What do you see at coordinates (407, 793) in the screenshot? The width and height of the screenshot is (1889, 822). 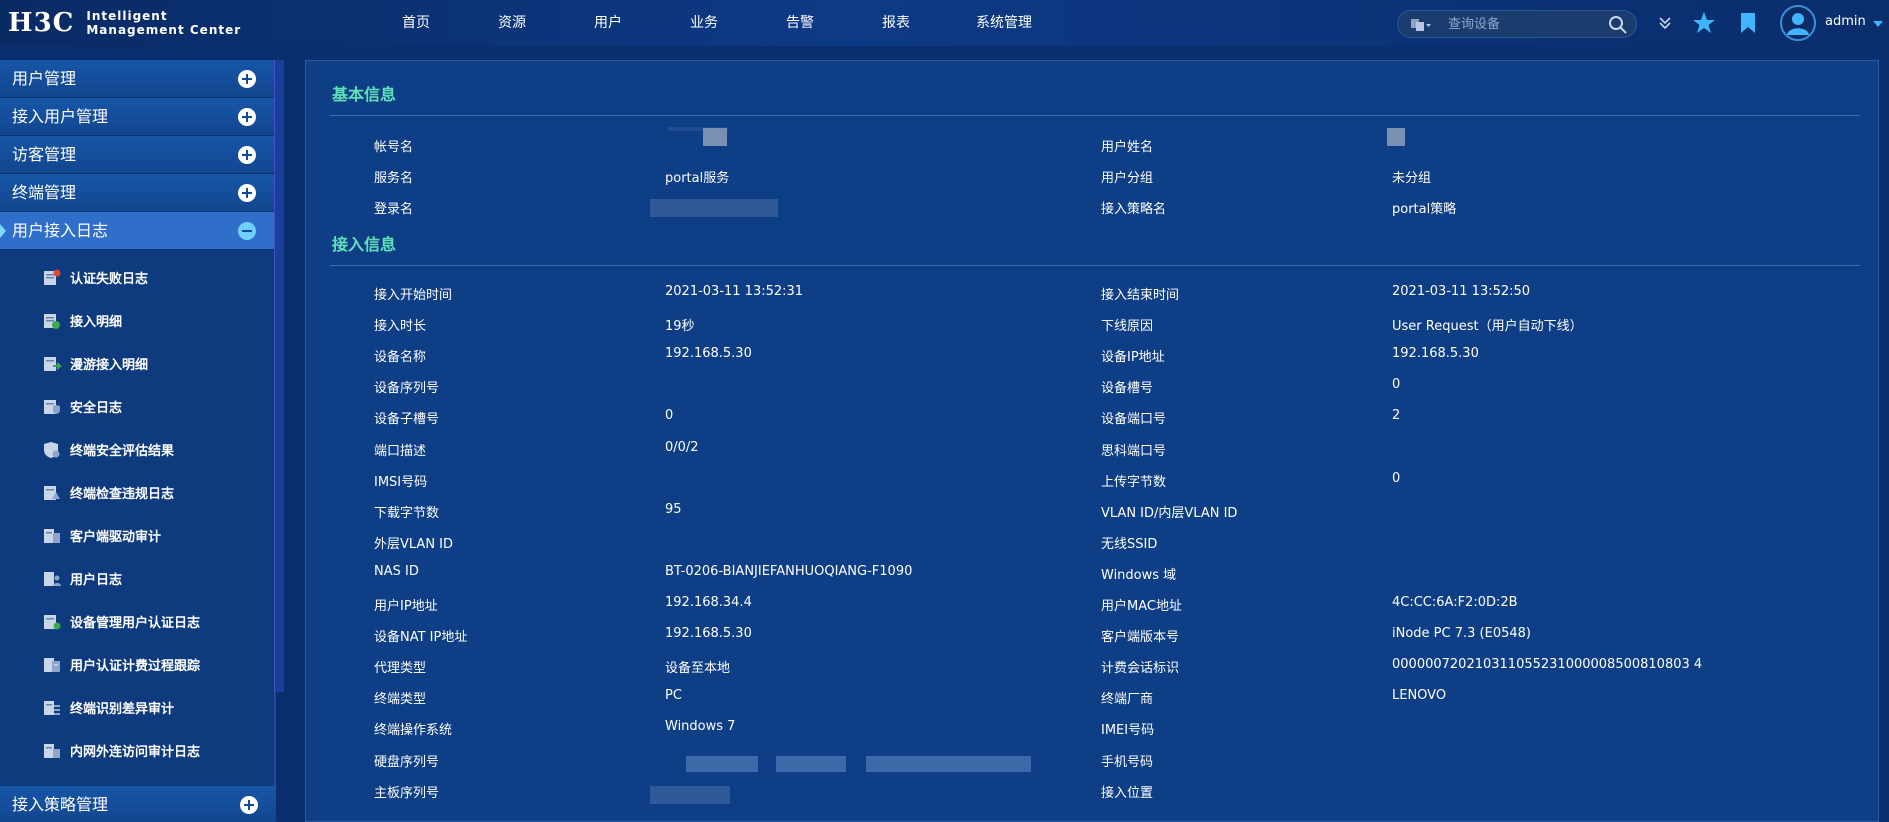 I see `field-label: 主板序列号` at bounding box center [407, 793].